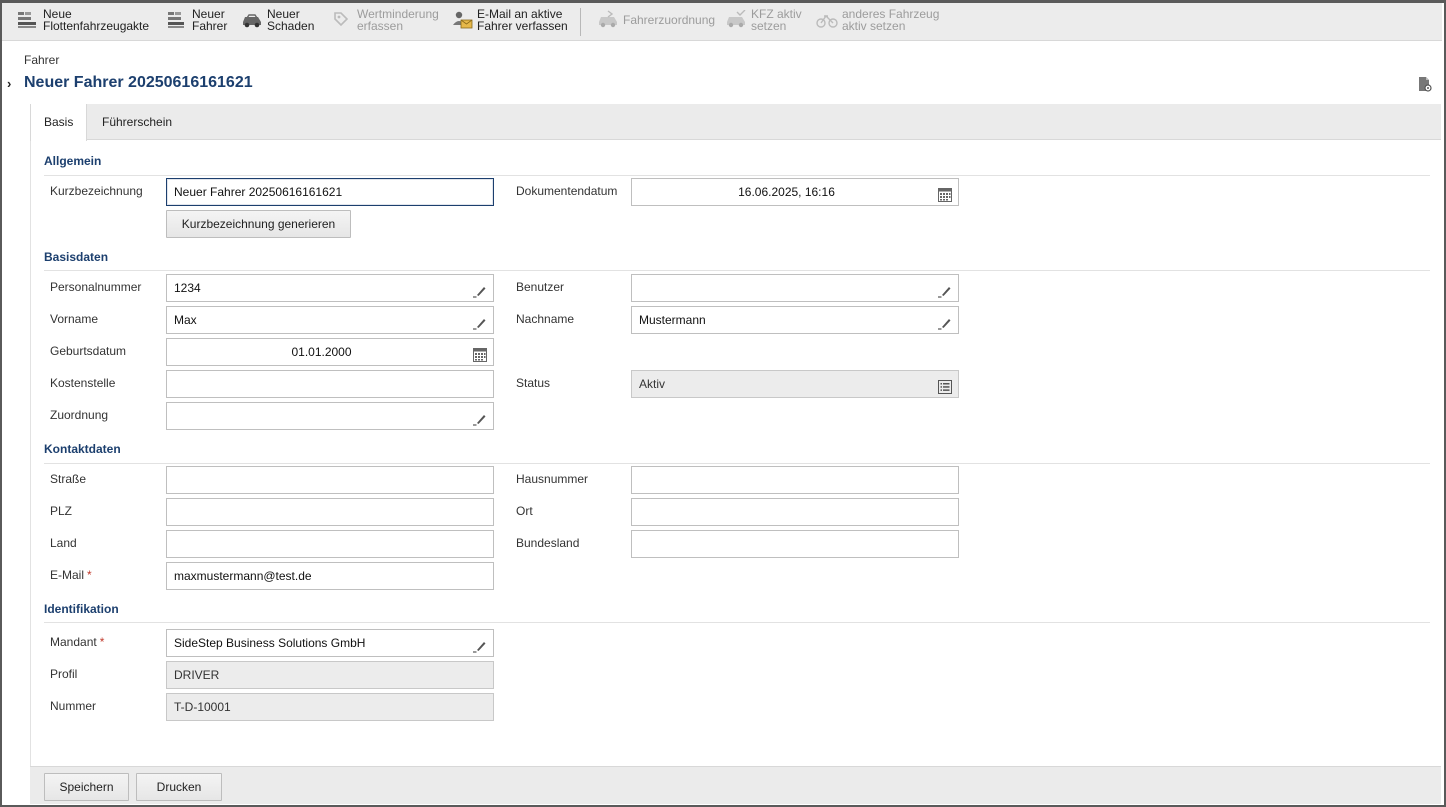 This screenshot has height=807, width=1446. What do you see at coordinates (79, 415) in the screenshot?
I see `zuordnung-label: Zuordnung` at bounding box center [79, 415].